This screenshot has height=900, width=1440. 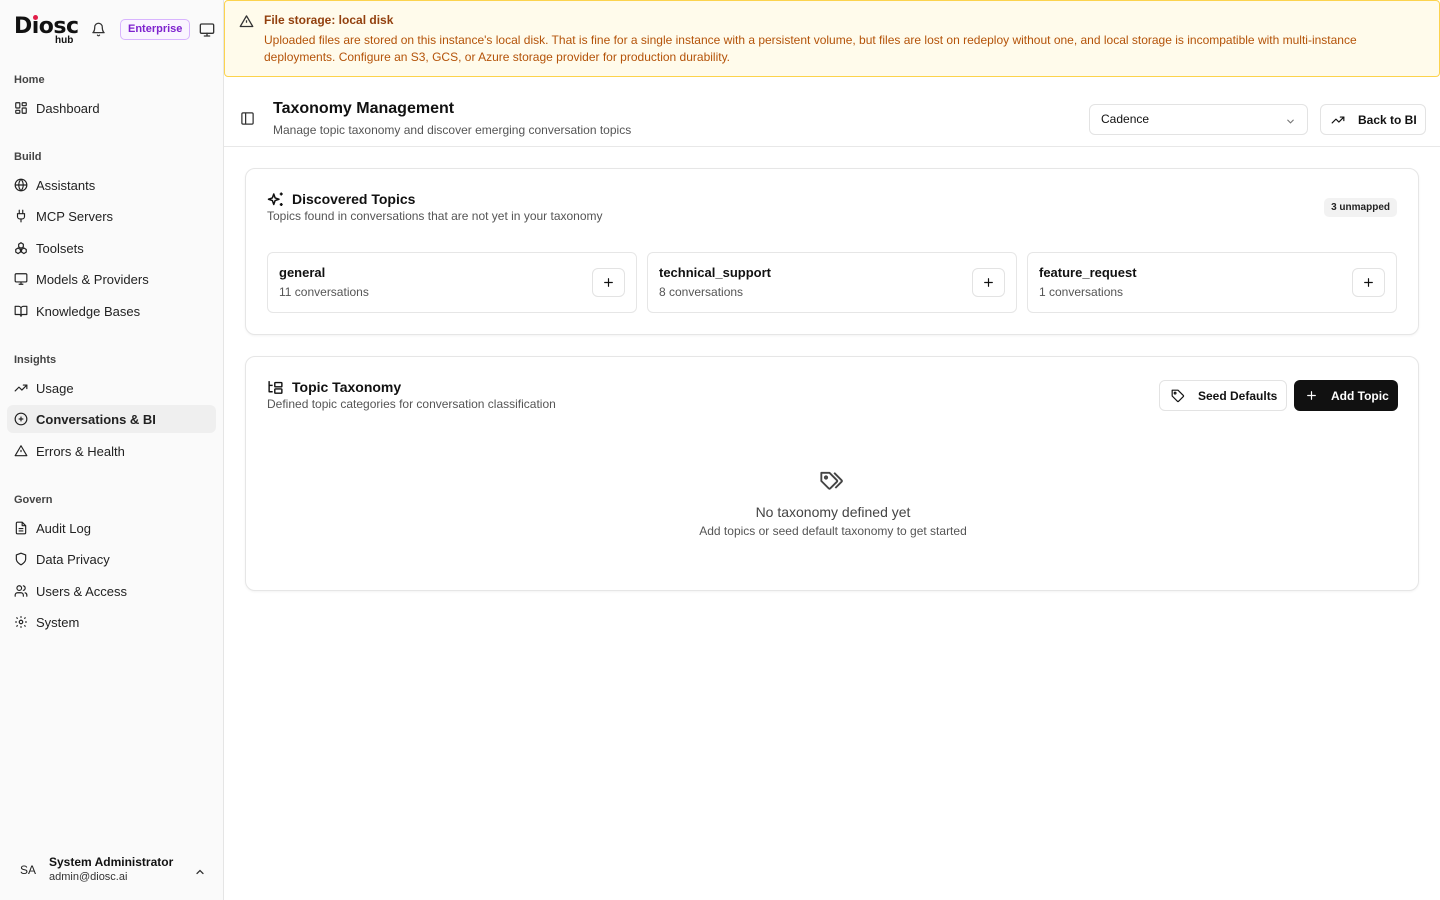 What do you see at coordinates (111, 559) in the screenshot?
I see `sidebar-item-data-privacy: Data Privacy` at bounding box center [111, 559].